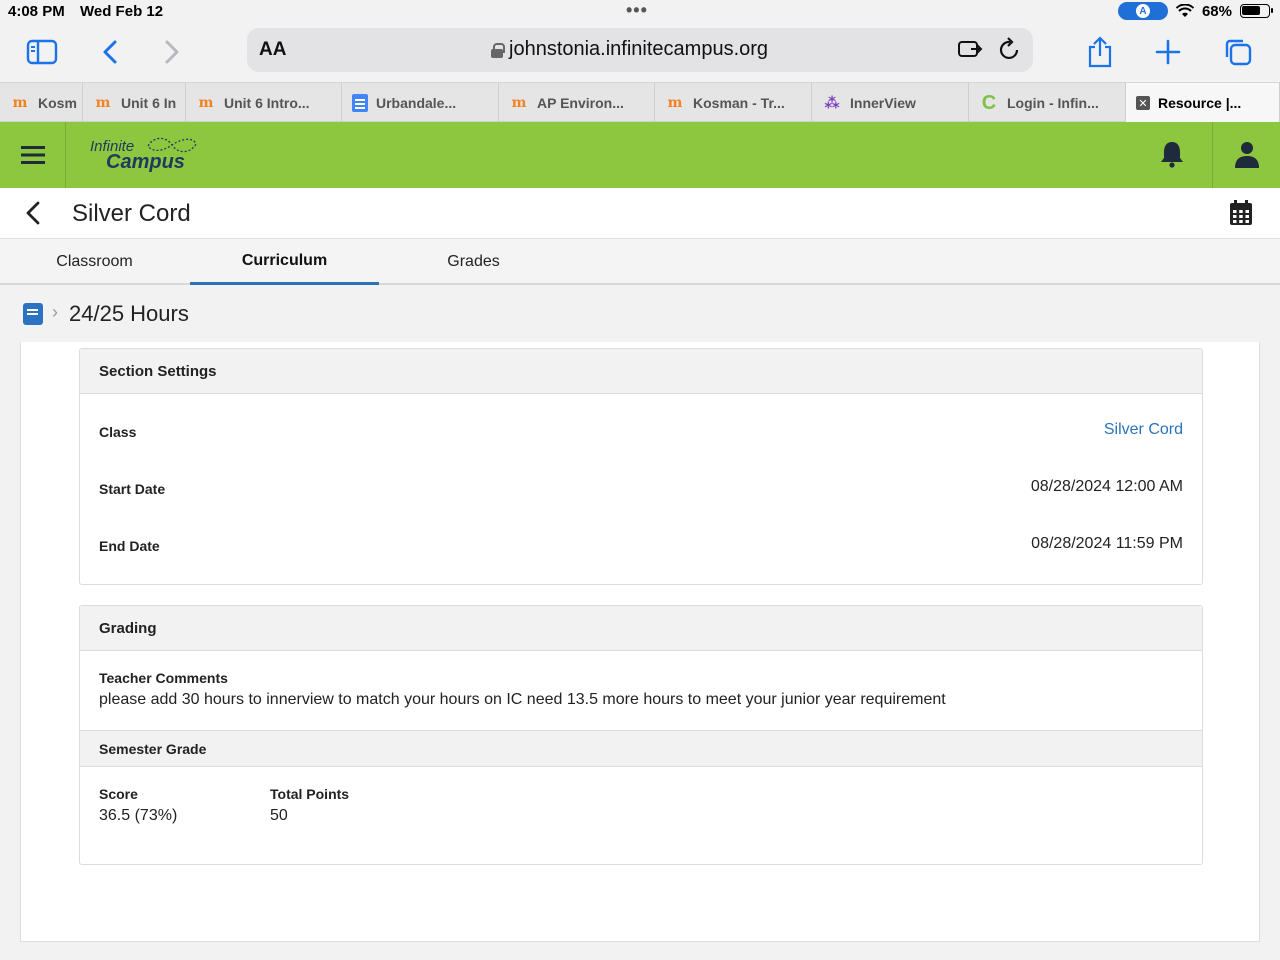 This screenshot has width=1280, height=960. I want to click on score-field: Score 36.5 (73%), so click(138, 805).